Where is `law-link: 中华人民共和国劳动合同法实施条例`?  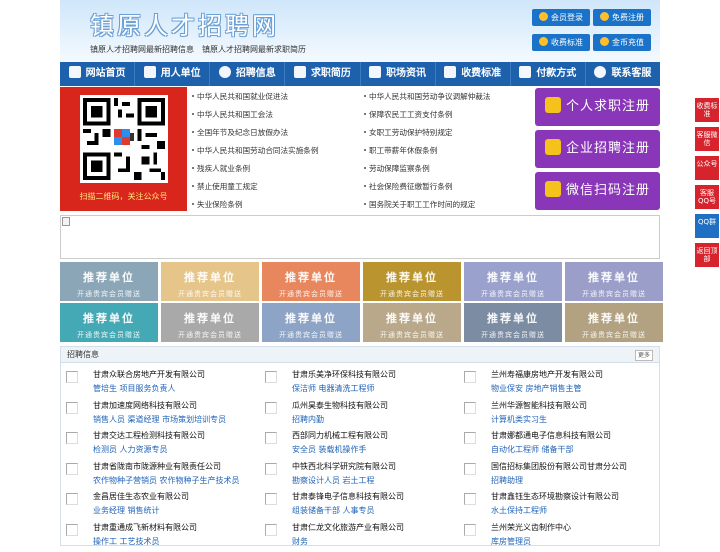
law-link: 中华人民共和国劳动合同法实施条例 is located at coordinates (255, 150).